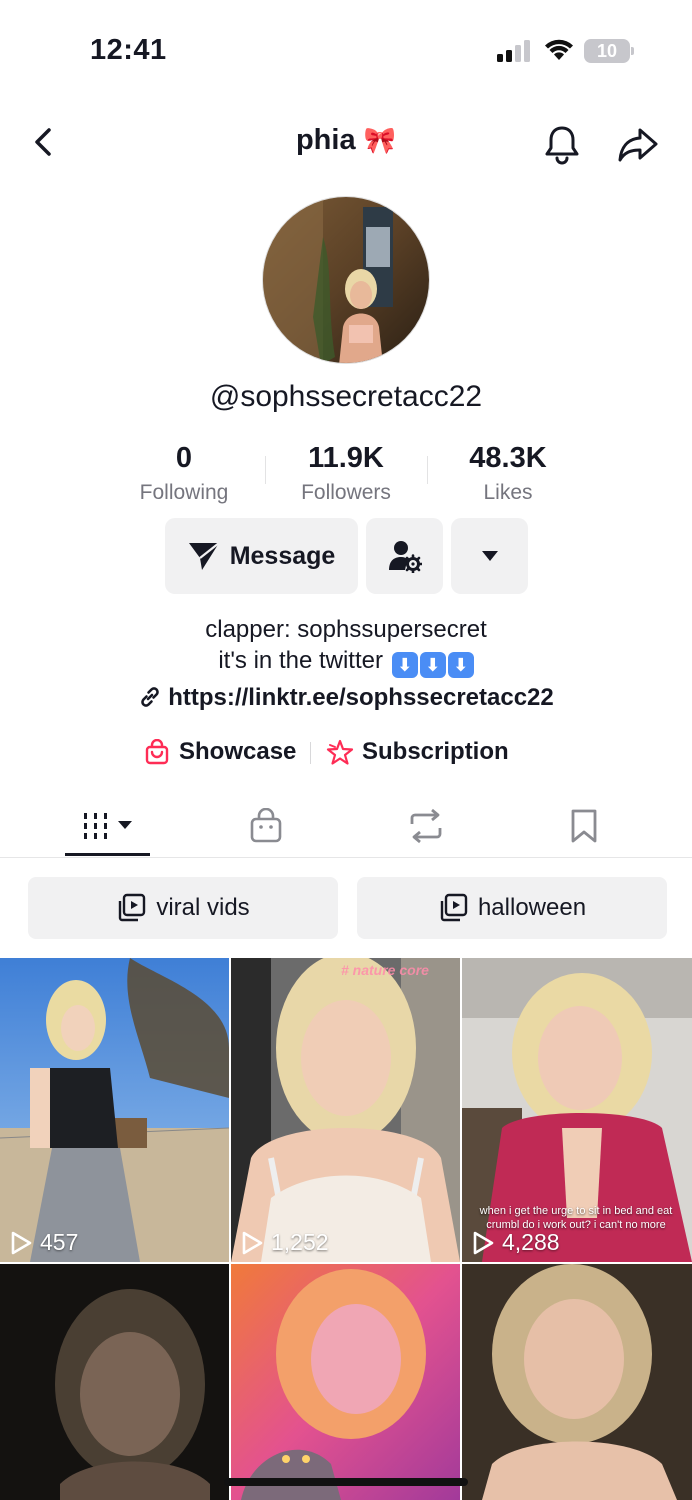 Image resolution: width=692 pixels, height=1500 pixels. I want to click on content-tabs, so click(346, 827).